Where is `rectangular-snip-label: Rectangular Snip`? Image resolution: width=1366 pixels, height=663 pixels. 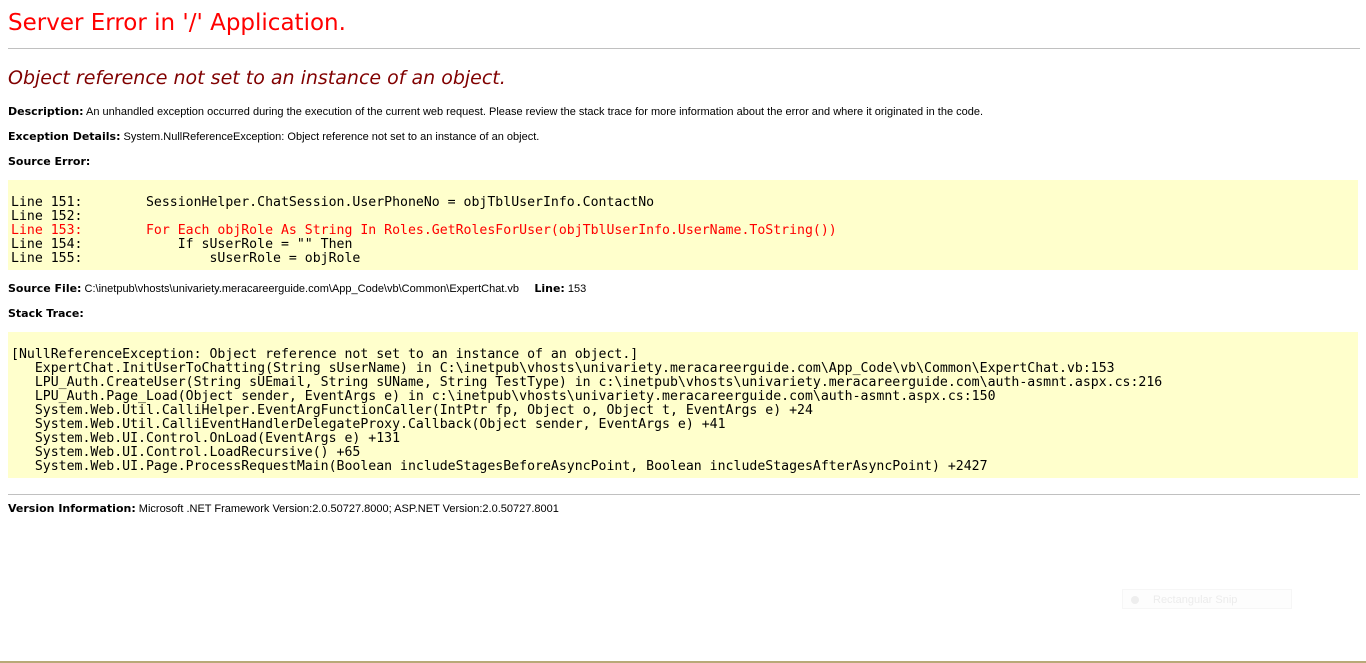 rectangular-snip-label: Rectangular Snip is located at coordinates (1195, 600).